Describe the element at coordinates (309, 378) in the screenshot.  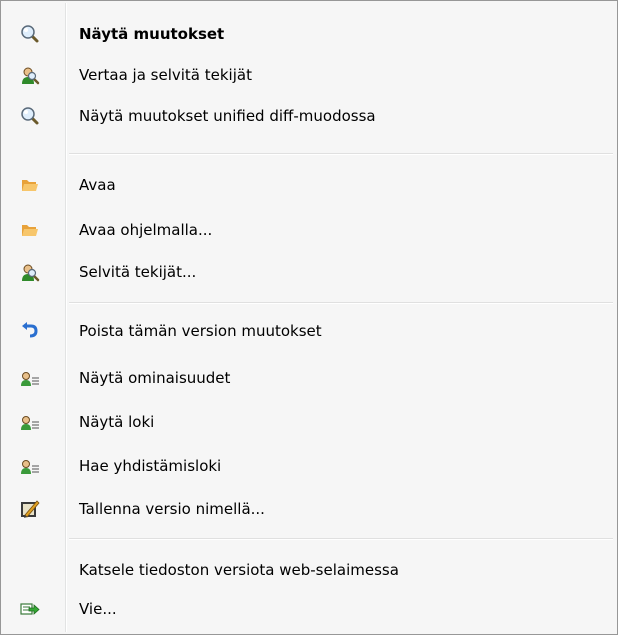
I see `menu-item-show-properties: Näytä ominaisuudet` at that location.